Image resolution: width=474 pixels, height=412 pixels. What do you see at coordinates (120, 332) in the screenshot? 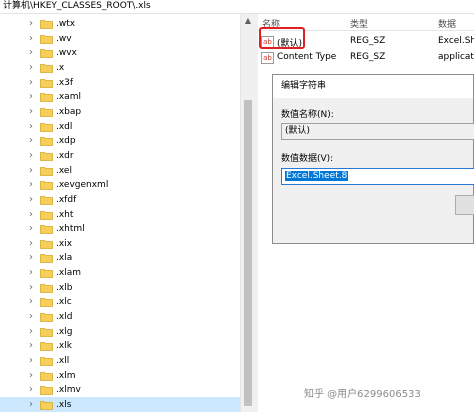
I see `tree-item: › .xlg` at bounding box center [120, 332].